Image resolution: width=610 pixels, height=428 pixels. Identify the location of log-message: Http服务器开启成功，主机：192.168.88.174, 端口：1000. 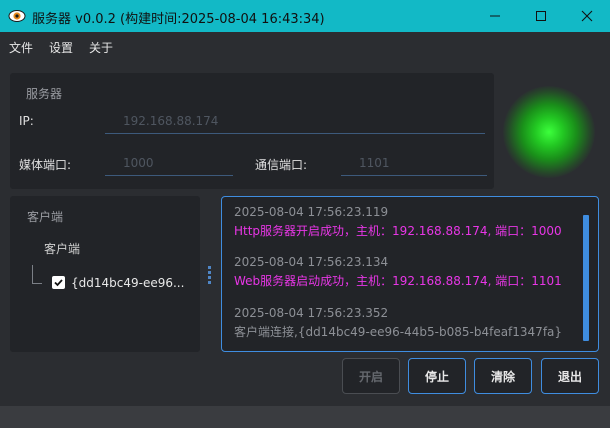
(398, 231).